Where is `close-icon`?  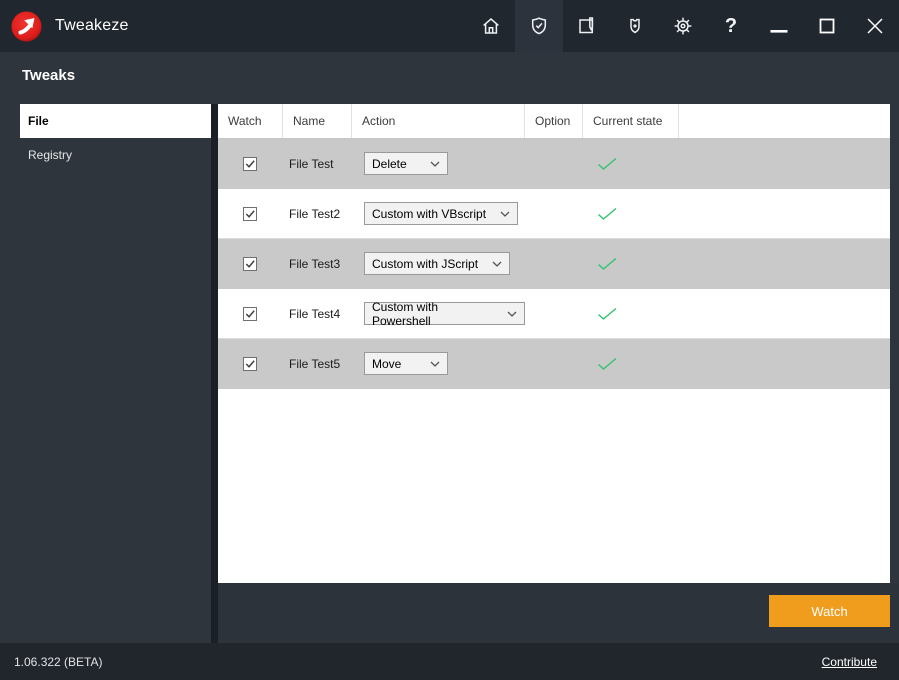 close-icon is located at coordinates (875, 26).